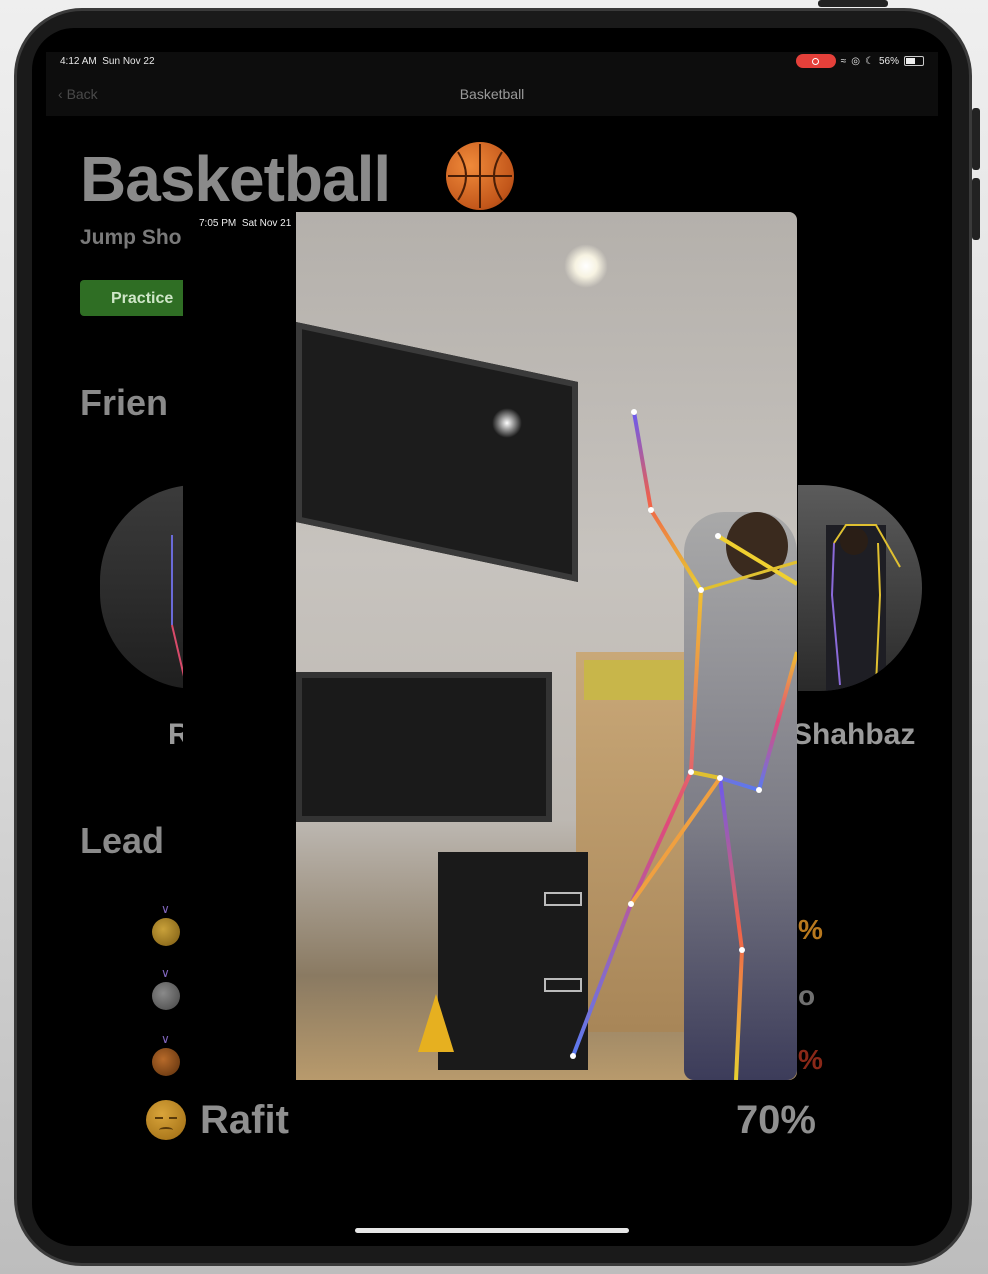 This screenshot has height=1274, width=988. I want to click on status-bar: 4:12 AM Sun Nov 22 ≈ ◎ ☾ 56%, so click(492, 61).